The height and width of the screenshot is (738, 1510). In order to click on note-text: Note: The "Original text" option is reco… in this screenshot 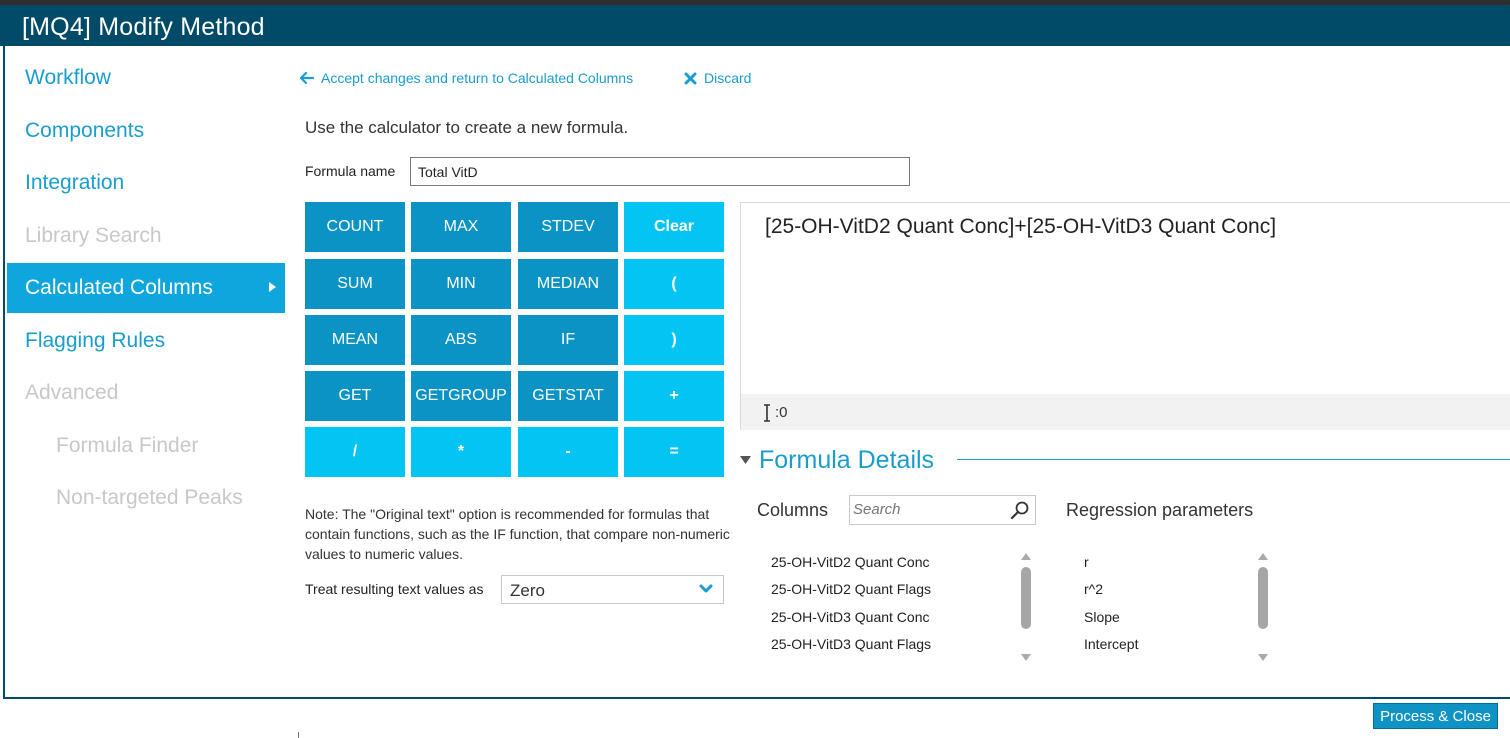, I will do `click(517, 534)`.